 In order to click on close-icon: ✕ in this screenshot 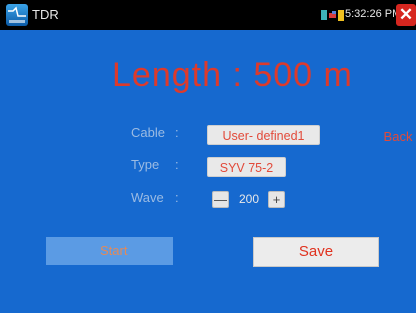, I will do `click(406, 14)`.